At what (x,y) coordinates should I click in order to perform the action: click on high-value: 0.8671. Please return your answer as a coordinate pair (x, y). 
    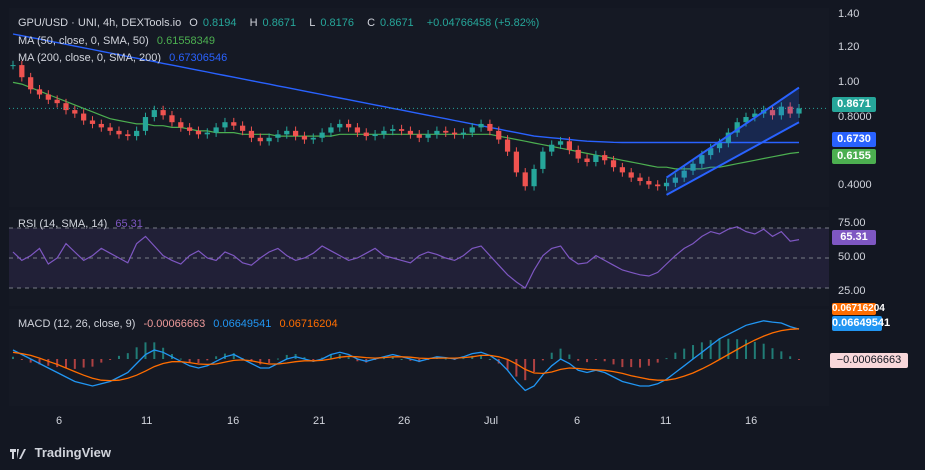
    Looking at the image, I should click on (279, 23).